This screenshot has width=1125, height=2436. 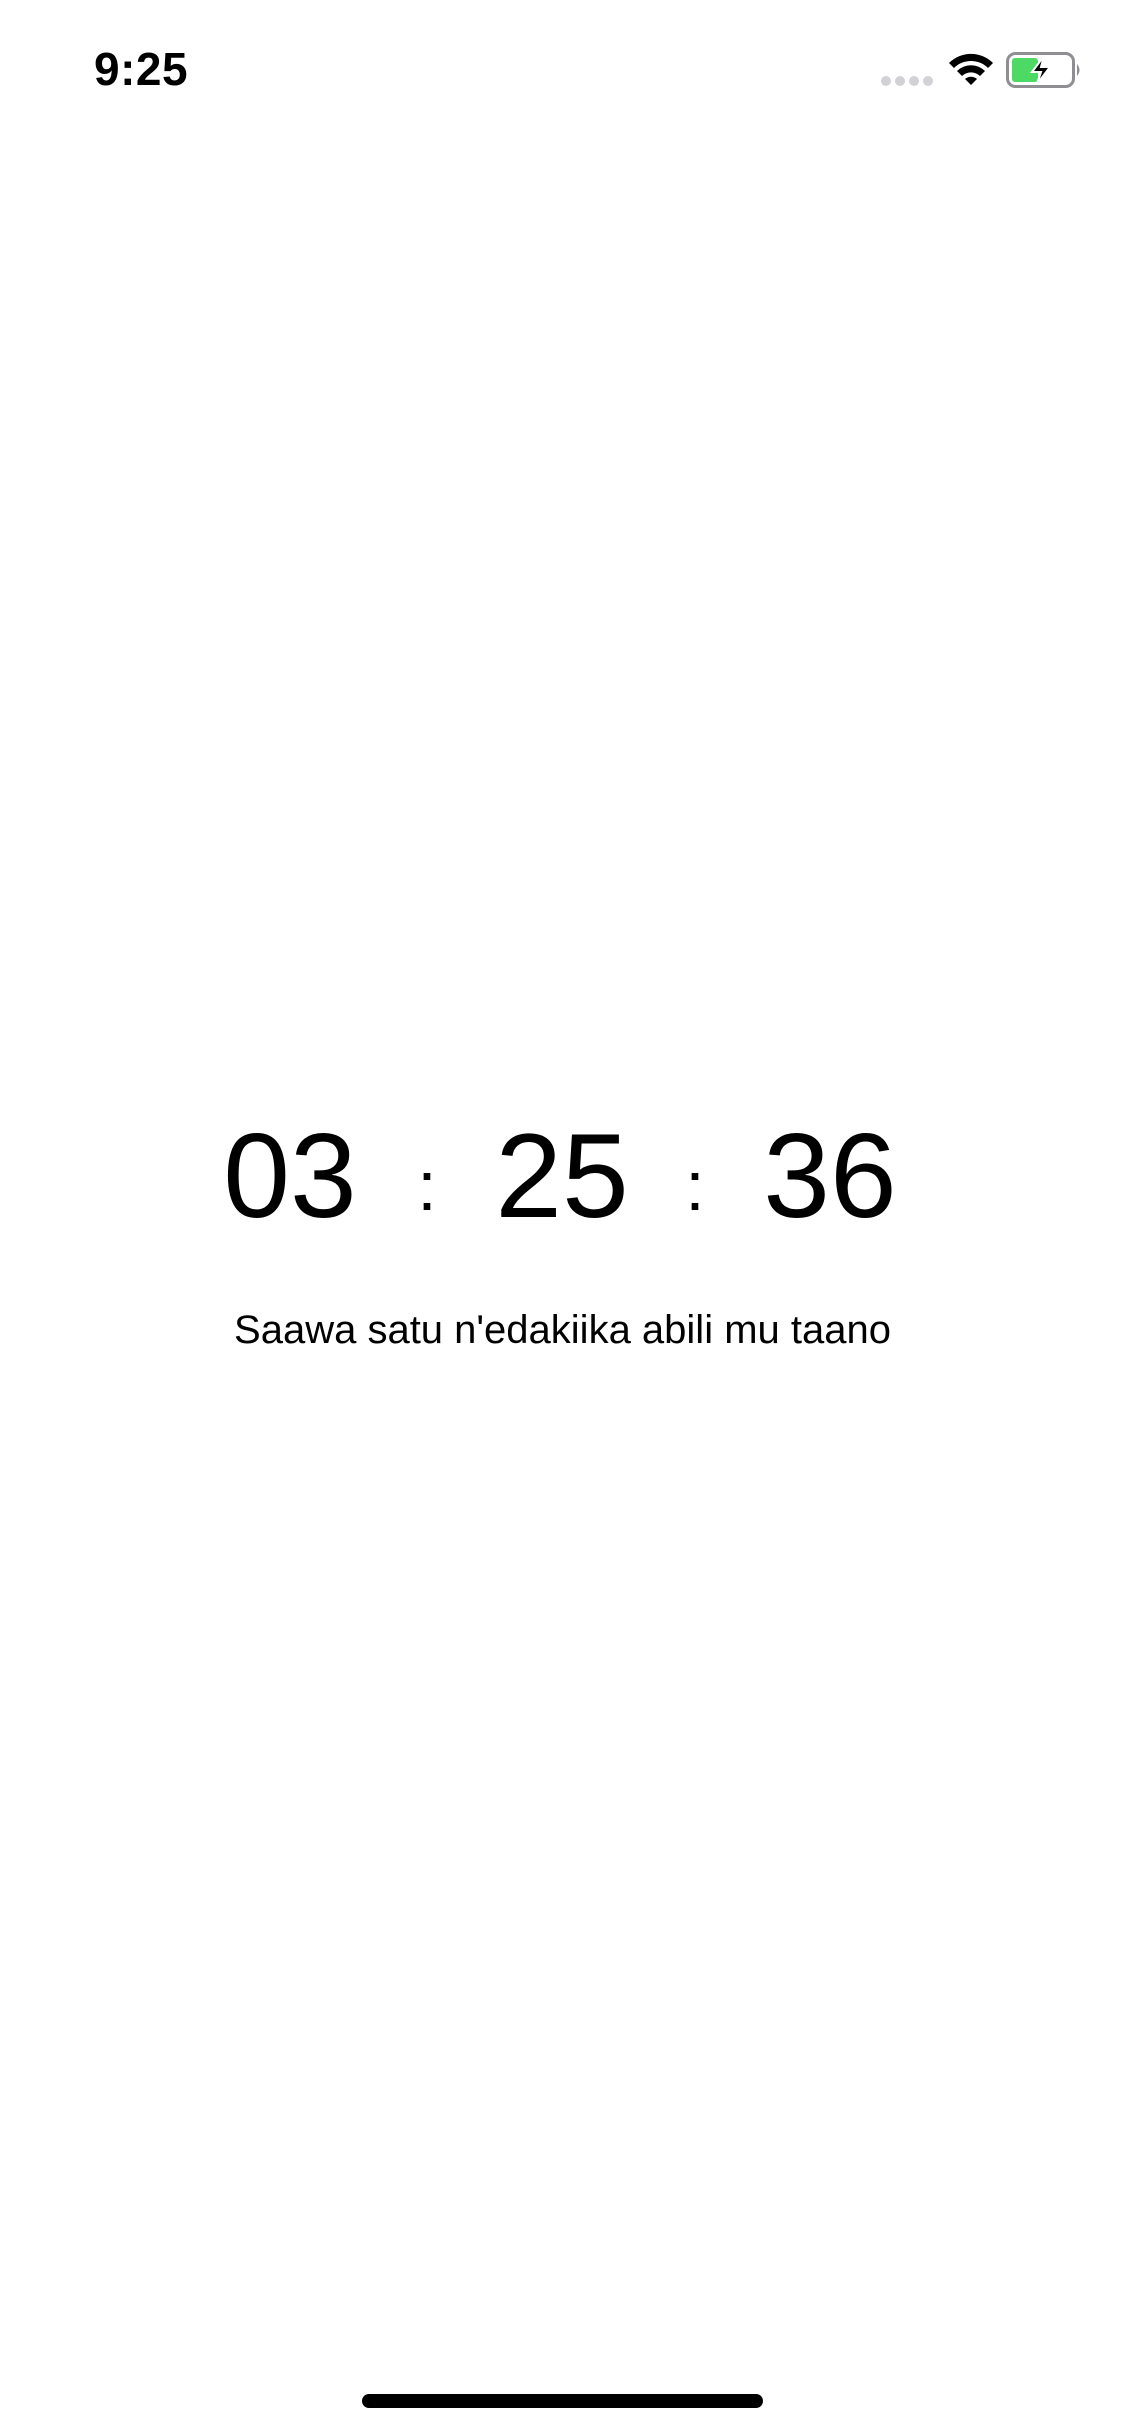 I want to click on digital-clock: 03 : 25 : 36, so click(x=560, y=1176).